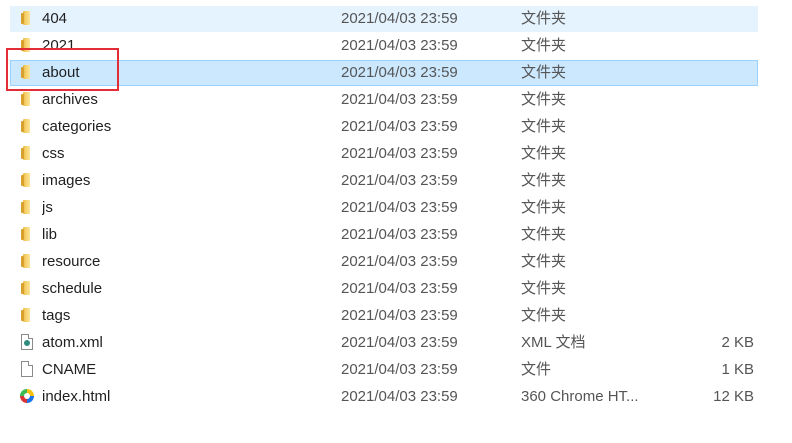 The height and width of the screenshot is (443, 792). What do you see at coordinates (66, 180) in the screenshot?
I see `file-name: images` at bounding box center [66, 180].